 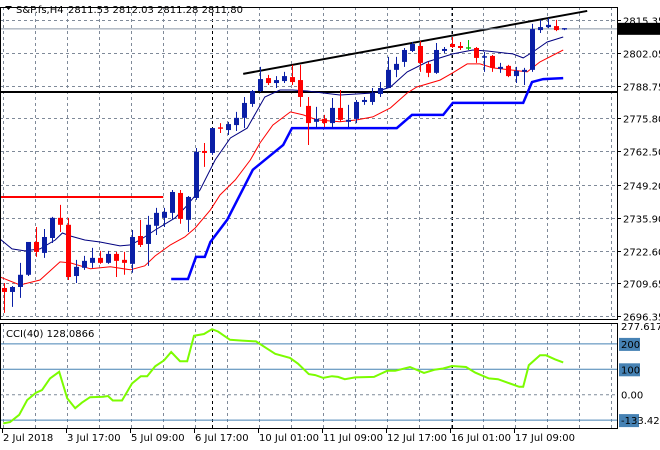 What do you see at coordinates (641, 220) in the screenshot?
I see `y-tick-label: 2735.90` at bounding box center [641, 220].